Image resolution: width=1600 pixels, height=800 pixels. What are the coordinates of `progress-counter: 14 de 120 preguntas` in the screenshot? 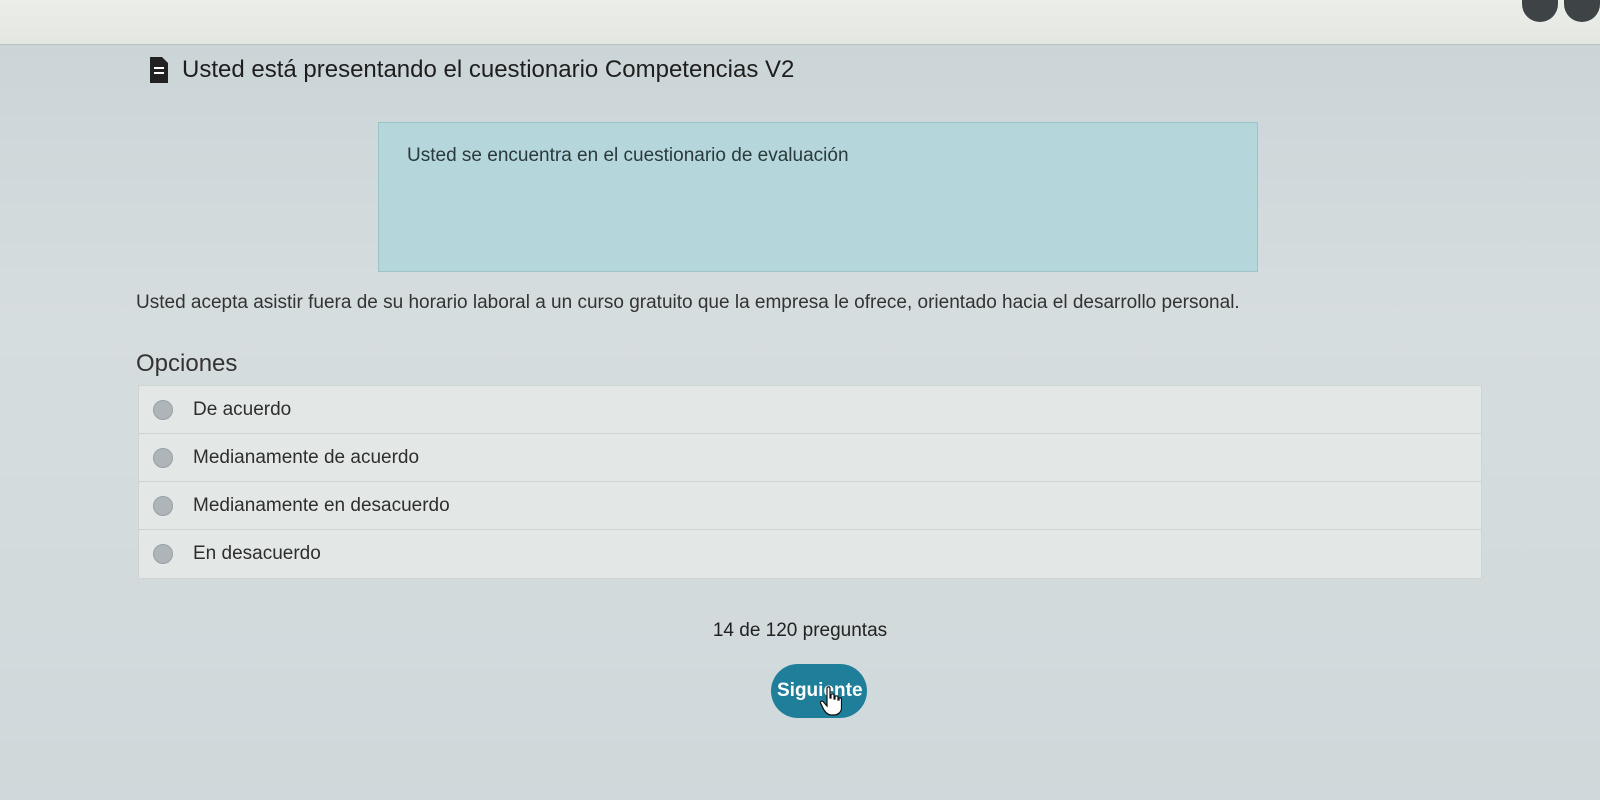 It's located at (800, 630).